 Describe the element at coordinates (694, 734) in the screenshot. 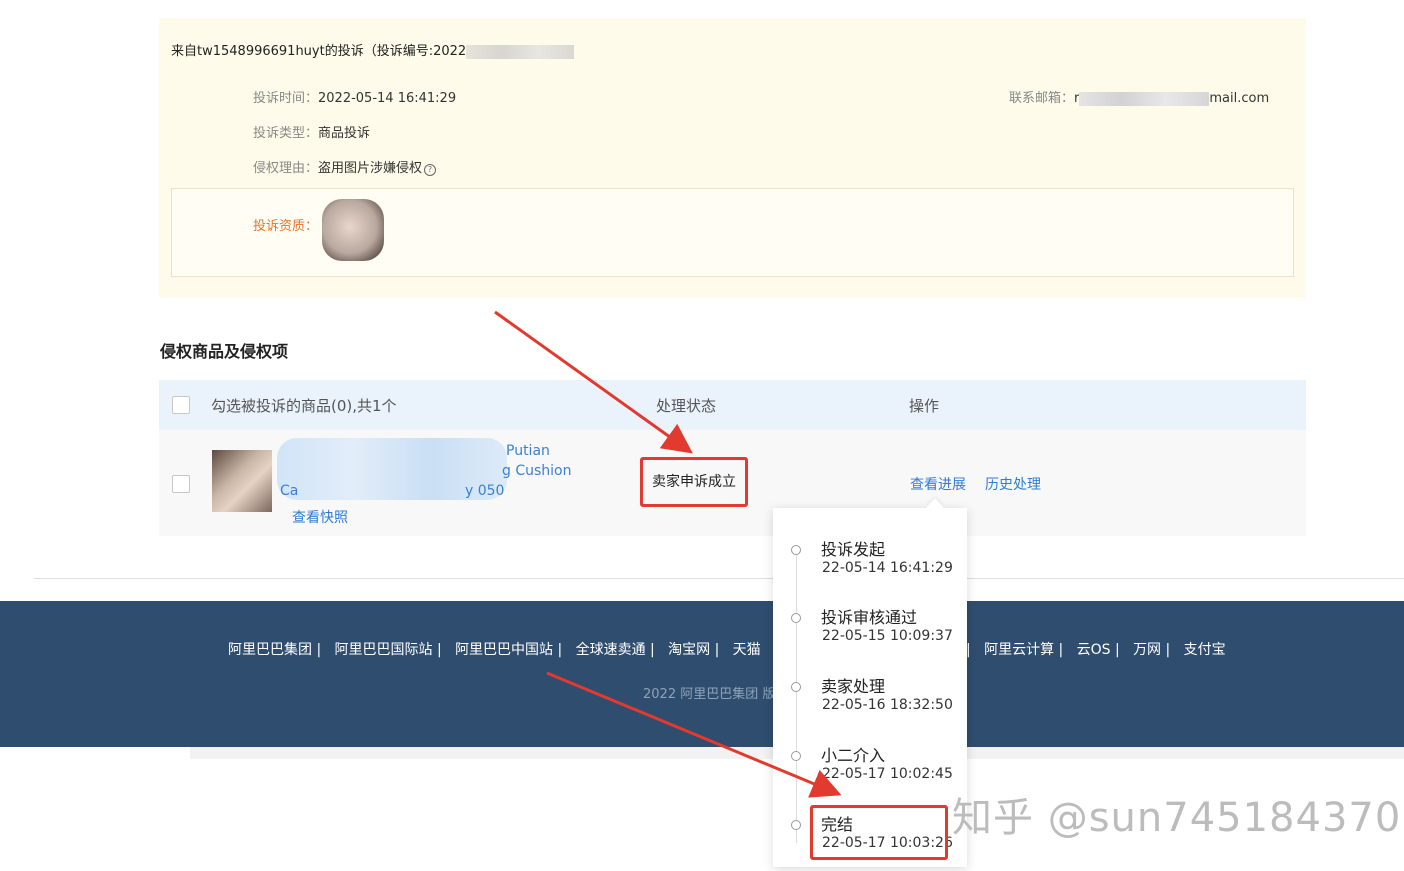

I see `arrow-to-final` at that location.